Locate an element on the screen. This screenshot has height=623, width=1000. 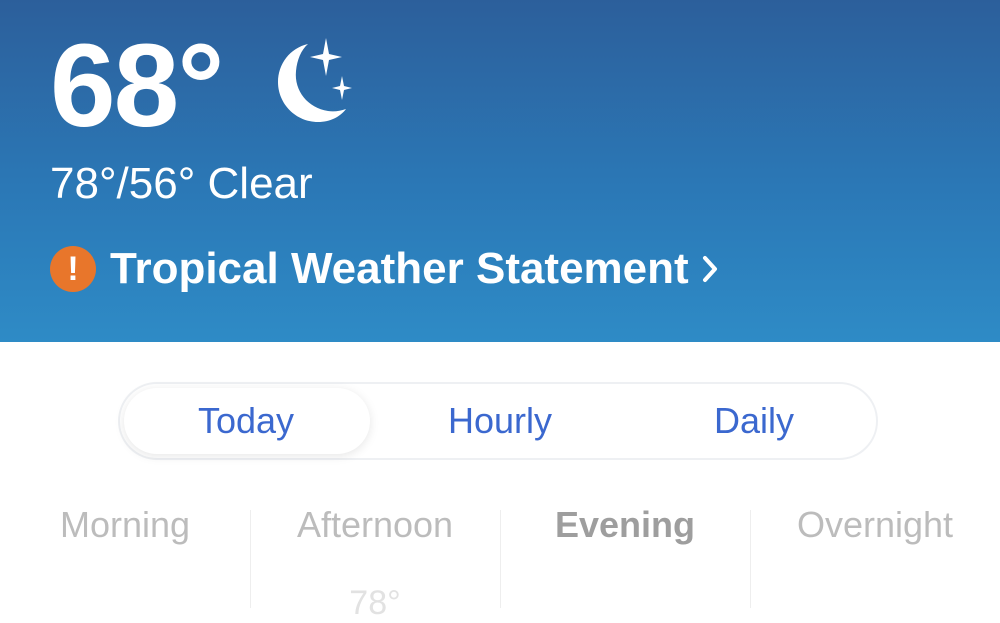
day-part-temp: 78° is located at coordinates (375, 603).